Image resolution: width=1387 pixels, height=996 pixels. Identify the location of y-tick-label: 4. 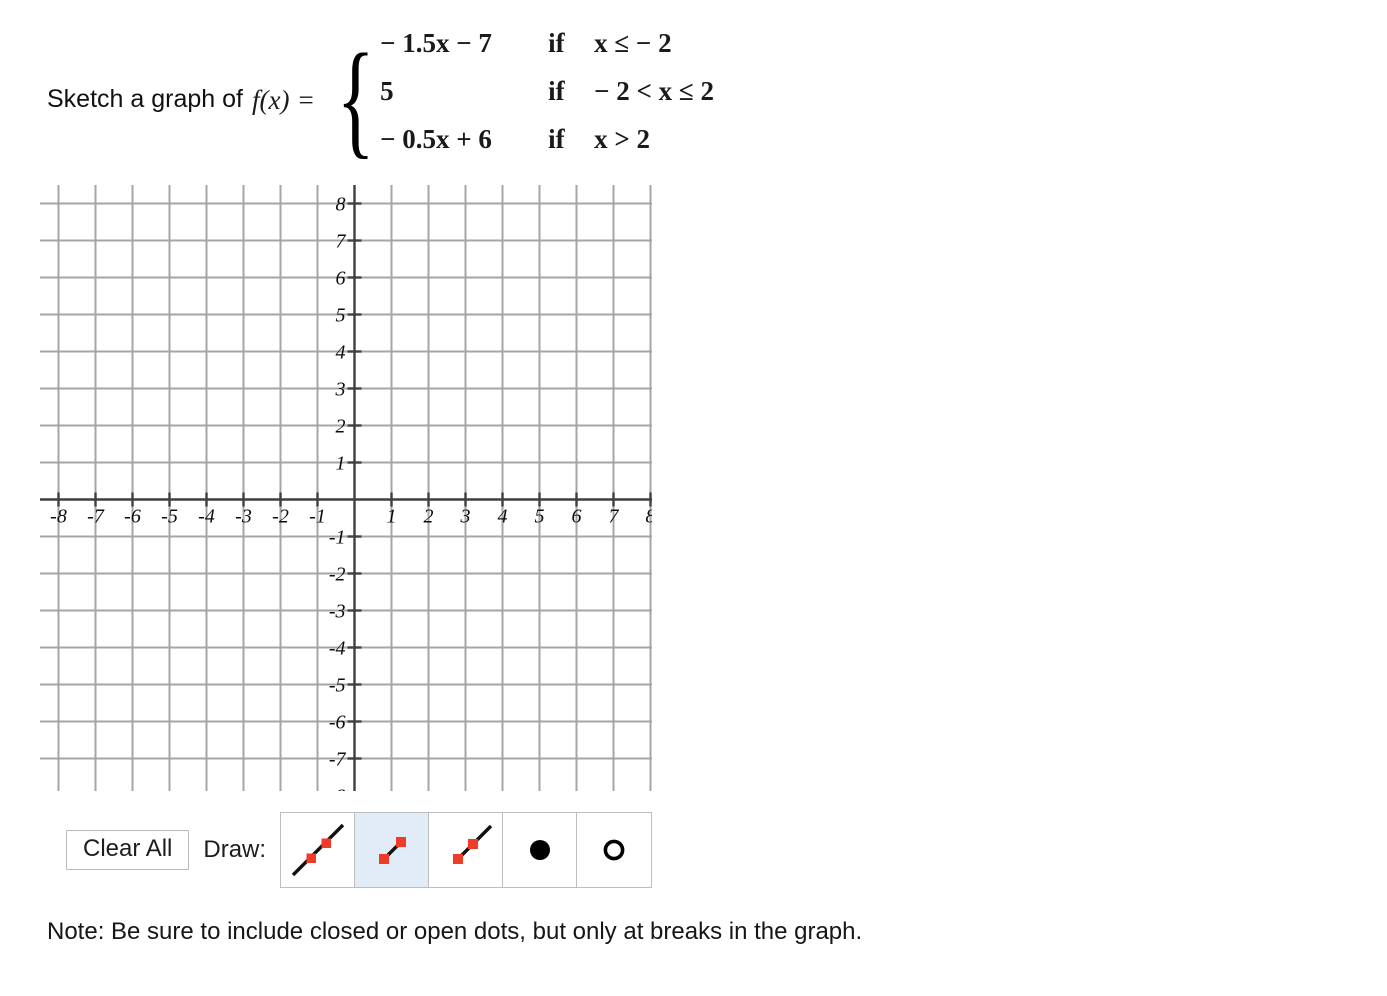
(341, 353).